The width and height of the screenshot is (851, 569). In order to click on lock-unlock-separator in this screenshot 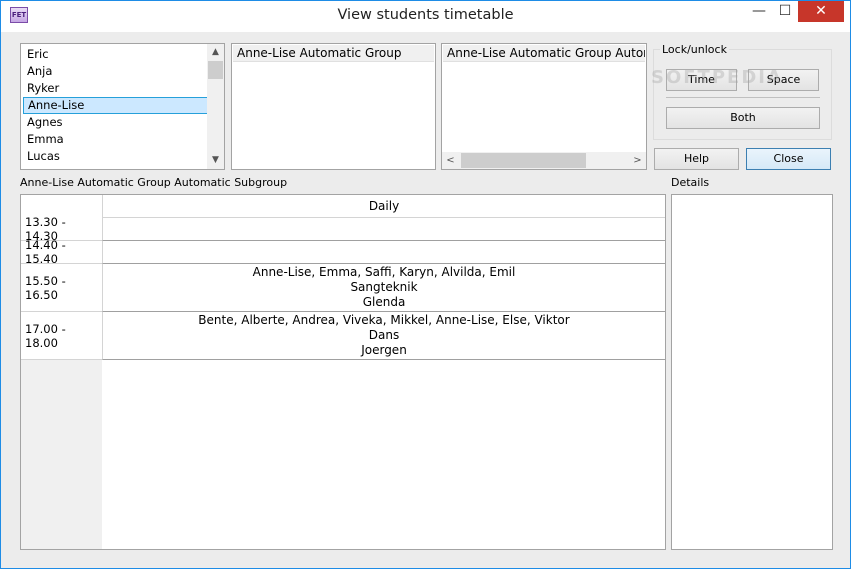, I will do `click(743, 97)`.